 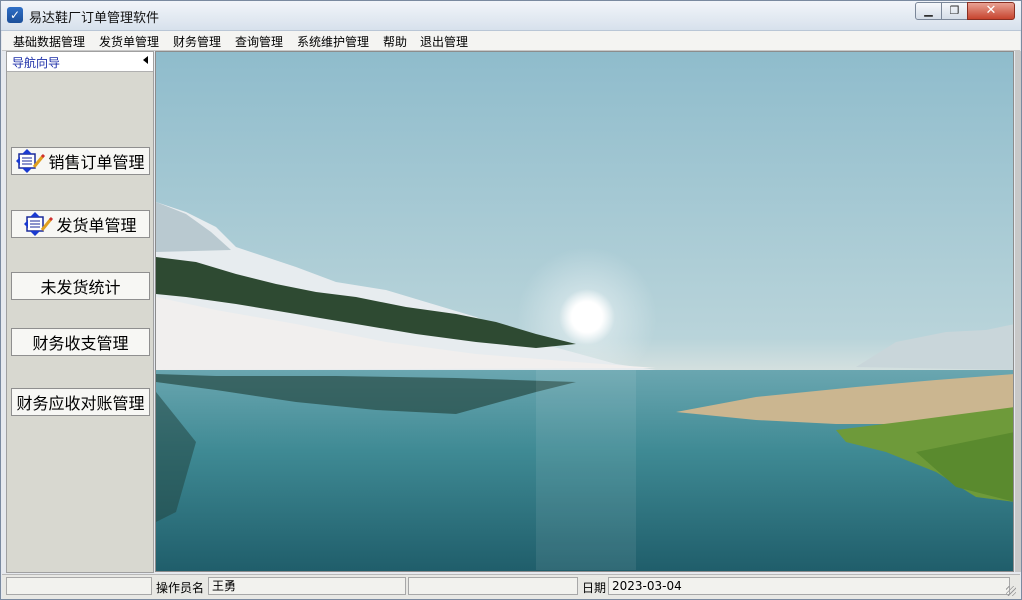 What do you see at coordinates (96, 162) in the screenshot?
I see `nav-button-label: 销售订单管理` at bounding box center [96, 162].